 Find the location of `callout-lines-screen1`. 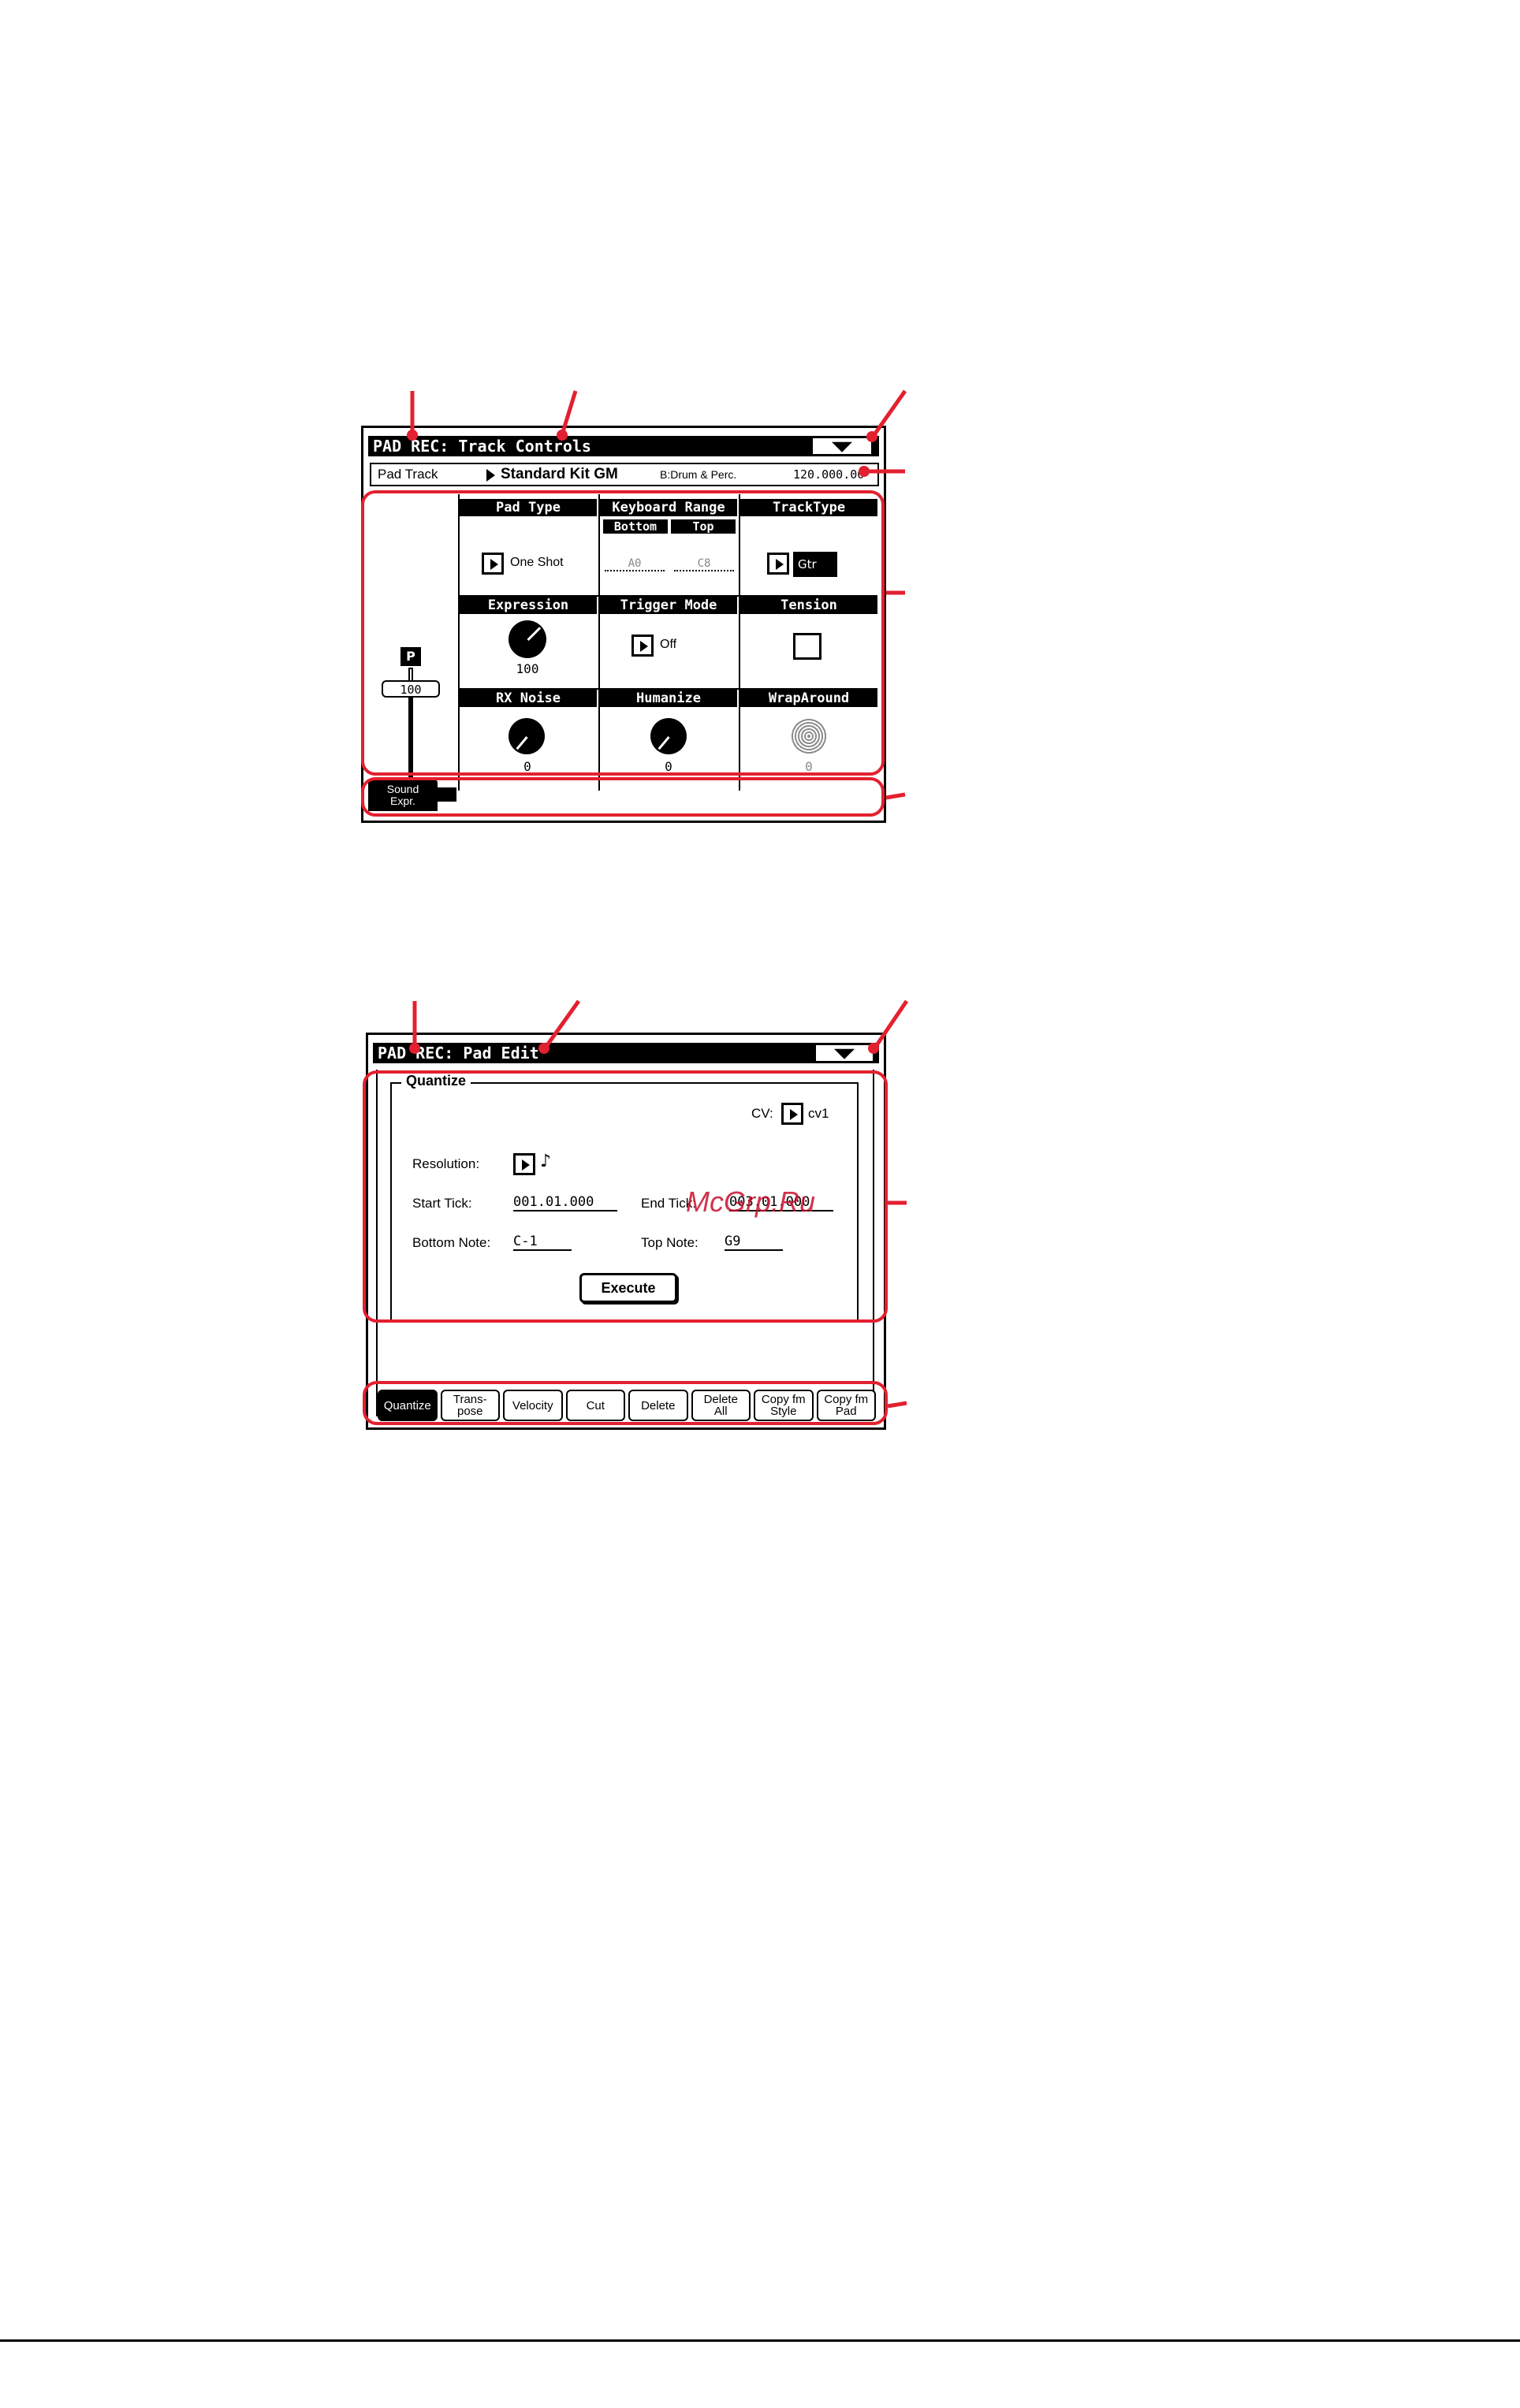

callout-lines-screen1 is located at coordinates (657, 594).